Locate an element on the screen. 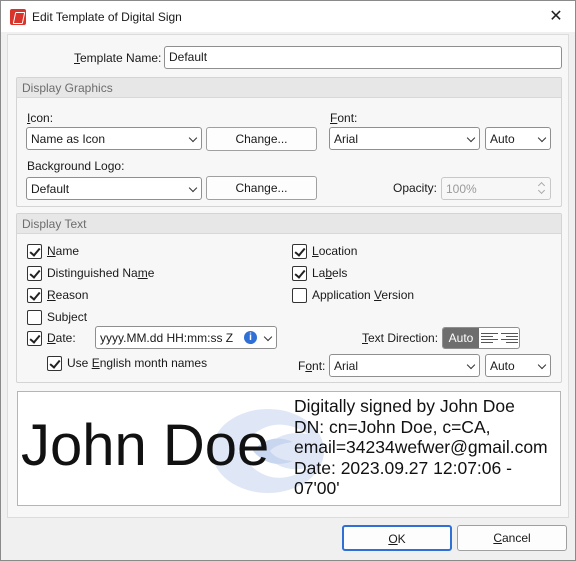 This screenshot has height=561, width=576. labels-checkbox is located at coordinates (299, 273).